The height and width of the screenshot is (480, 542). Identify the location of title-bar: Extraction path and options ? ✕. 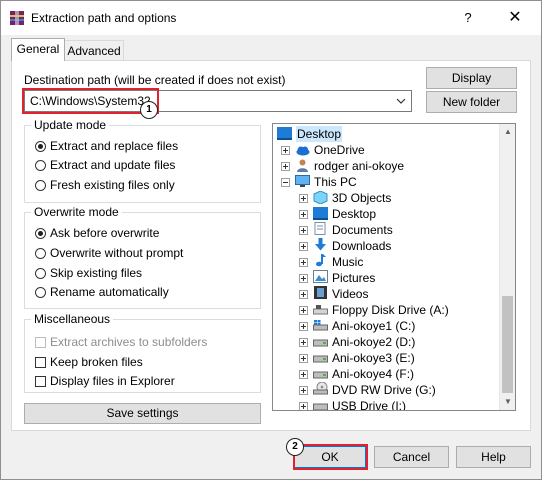
(271, 18).